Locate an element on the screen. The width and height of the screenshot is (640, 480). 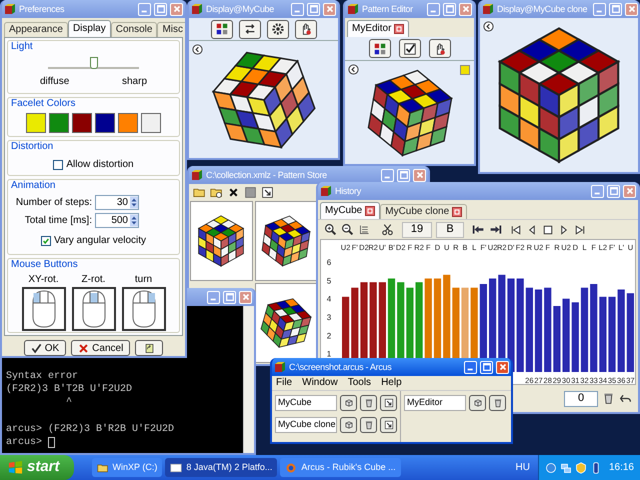
position-field: 0 is located at coordinates (581, 398).